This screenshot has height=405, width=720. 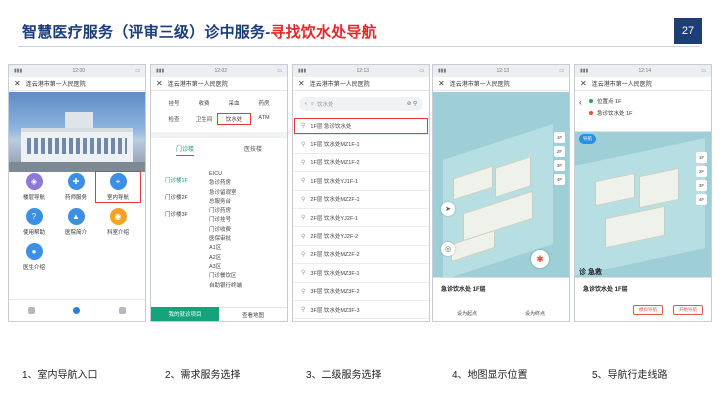 What do you see at coordinates (174, 119) in the screenshot?
I see `category-exam: 检查` at bounding box center [174, 119].